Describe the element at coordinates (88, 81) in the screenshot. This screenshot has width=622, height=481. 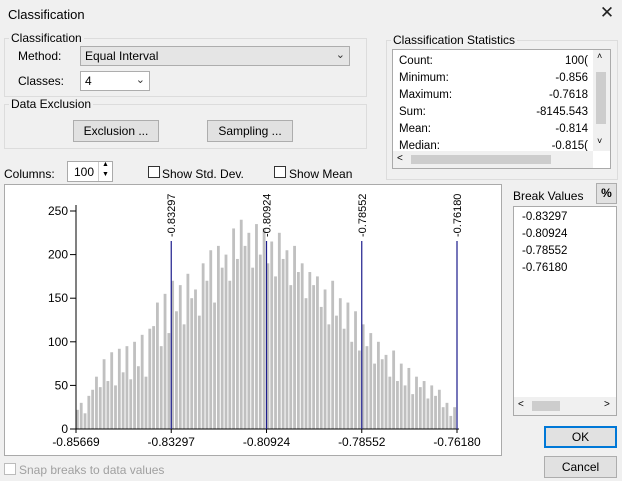
I see `classes-value: 4` at that location.